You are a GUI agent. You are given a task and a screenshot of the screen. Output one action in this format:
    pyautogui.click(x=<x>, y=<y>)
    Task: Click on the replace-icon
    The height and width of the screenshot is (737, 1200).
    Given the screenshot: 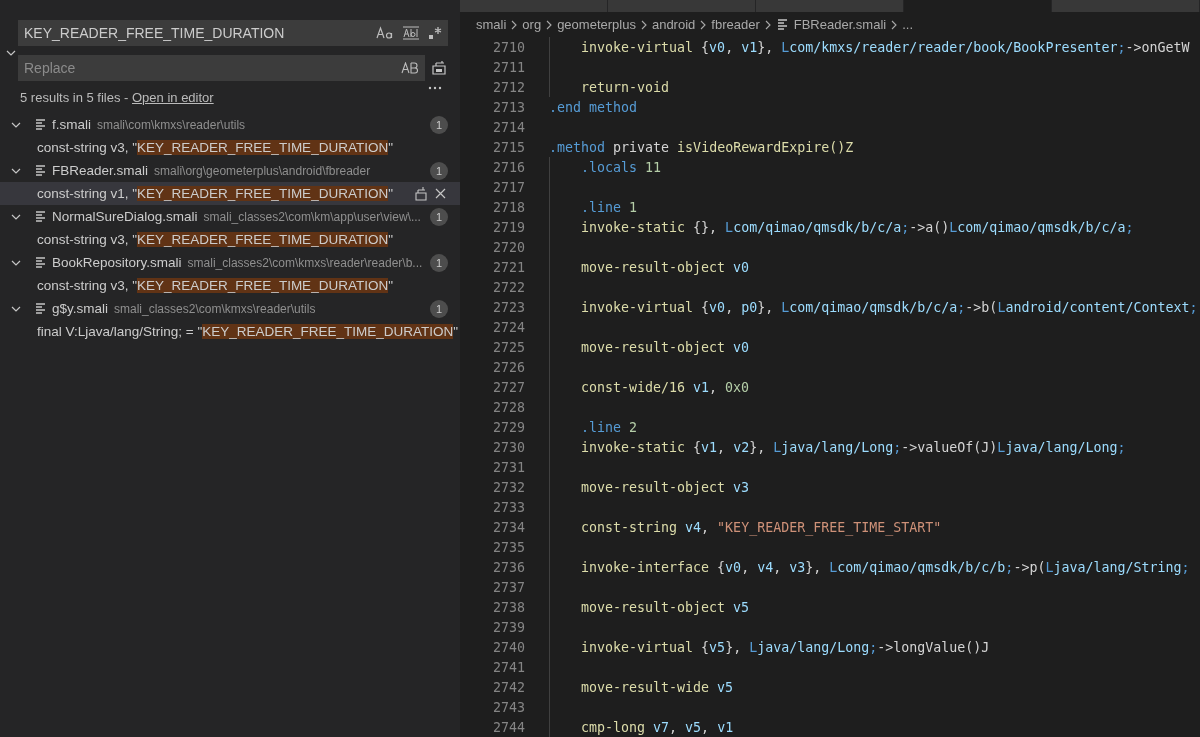 What is the action you would take?
    pyautogui.click(x=421, y=193)
    